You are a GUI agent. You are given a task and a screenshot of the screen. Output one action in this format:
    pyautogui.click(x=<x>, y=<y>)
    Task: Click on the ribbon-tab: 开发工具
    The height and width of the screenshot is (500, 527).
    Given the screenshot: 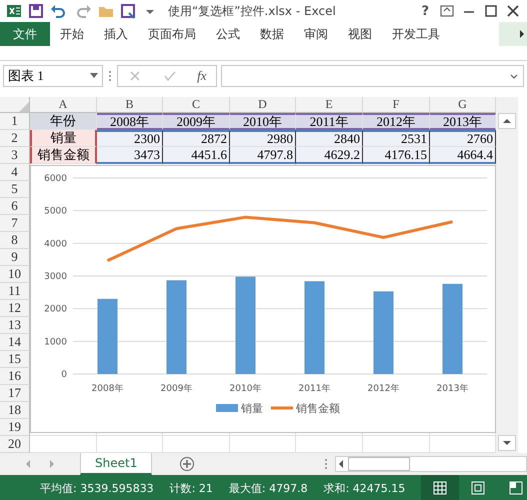 What is the action you would take?
    pyautogui.click(x=416, y=34)
    